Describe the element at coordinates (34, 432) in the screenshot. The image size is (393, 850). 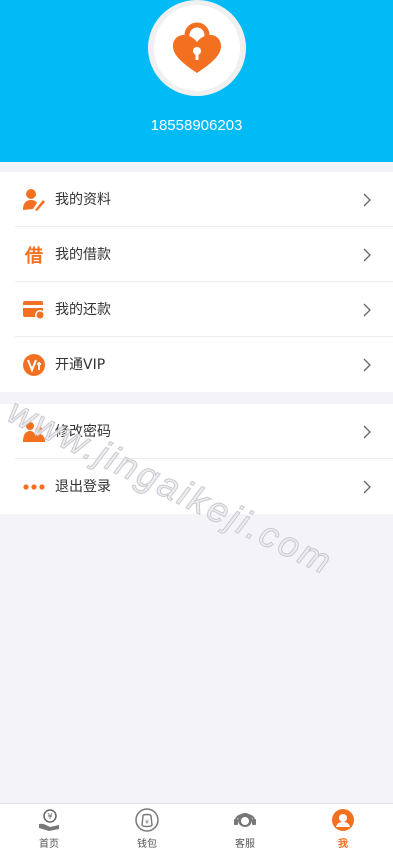
I see `users-icon` at that location.